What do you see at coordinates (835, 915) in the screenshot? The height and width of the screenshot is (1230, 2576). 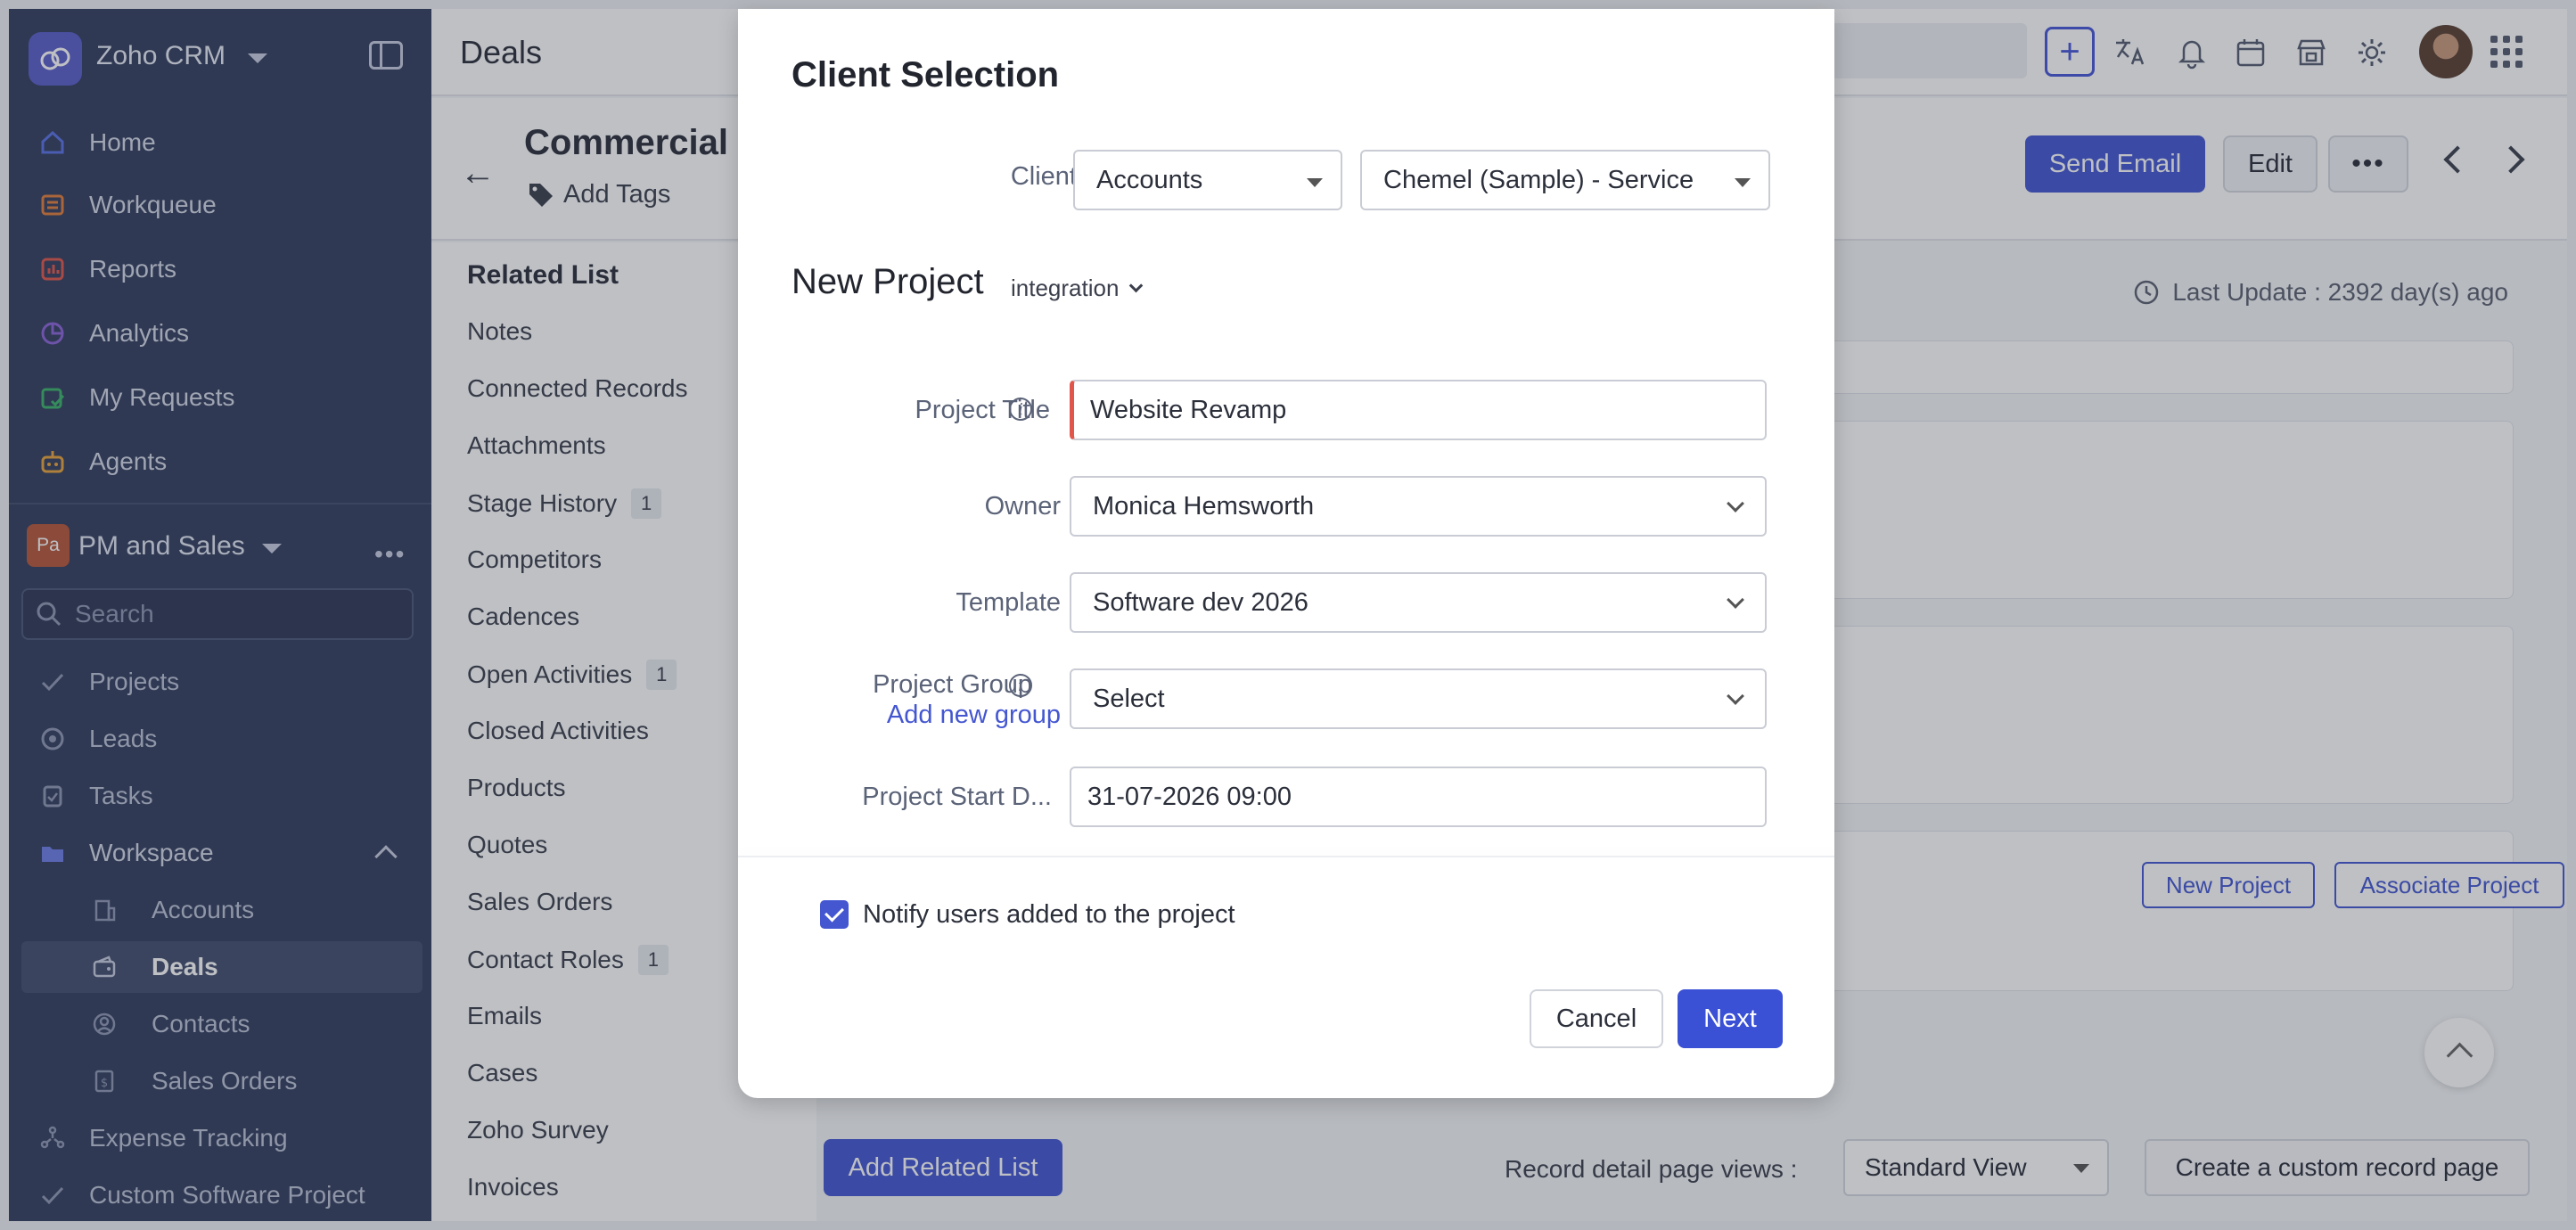 I see `notify-users-checkbox` at bounding box center [835, 915].